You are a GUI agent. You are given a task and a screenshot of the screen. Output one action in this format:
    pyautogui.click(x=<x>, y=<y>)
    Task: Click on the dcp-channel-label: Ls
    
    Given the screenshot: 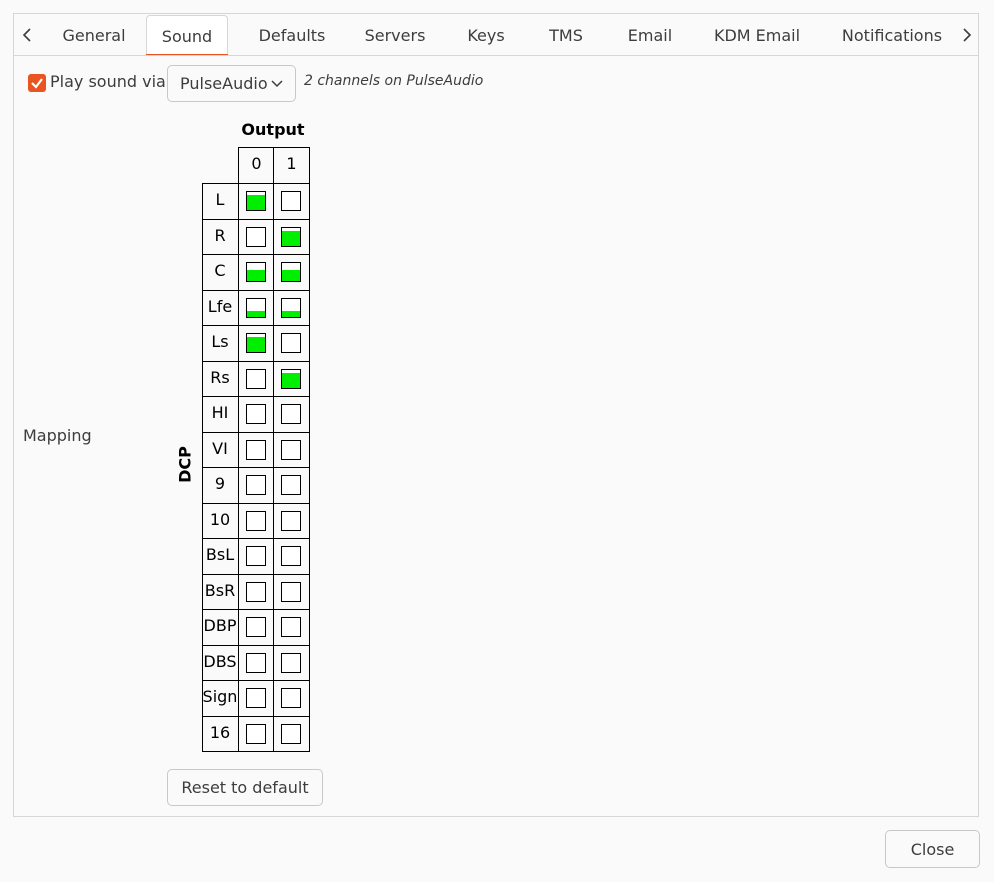 What is the action you would take?
    pyautogui.click(x=220, y=341)
    